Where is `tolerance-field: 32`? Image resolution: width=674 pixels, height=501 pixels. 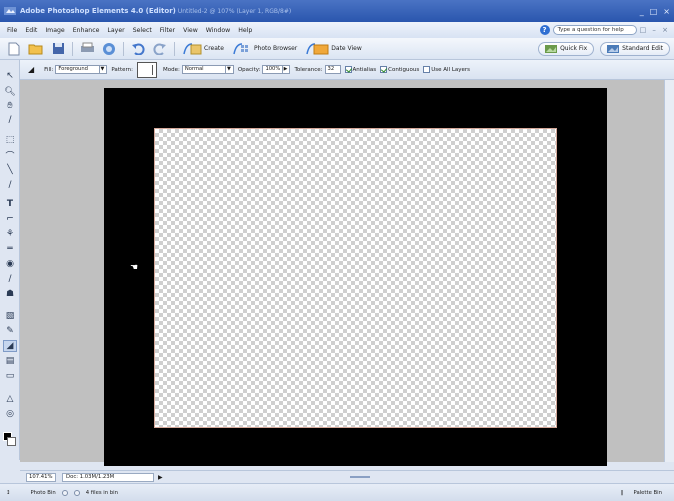 tolerance-field: 32 is located at coordinates (332, 69).